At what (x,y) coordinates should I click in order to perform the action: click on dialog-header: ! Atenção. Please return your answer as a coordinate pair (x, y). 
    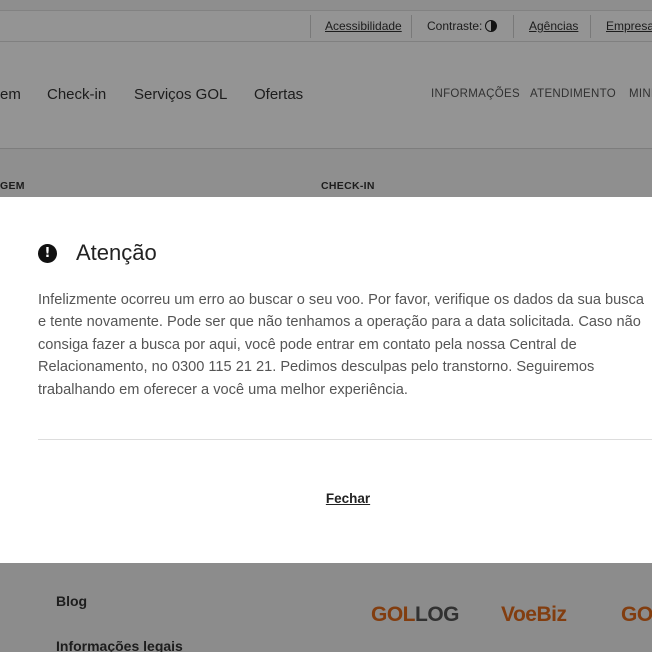
    Looking at the image, I should click on (97, 253).